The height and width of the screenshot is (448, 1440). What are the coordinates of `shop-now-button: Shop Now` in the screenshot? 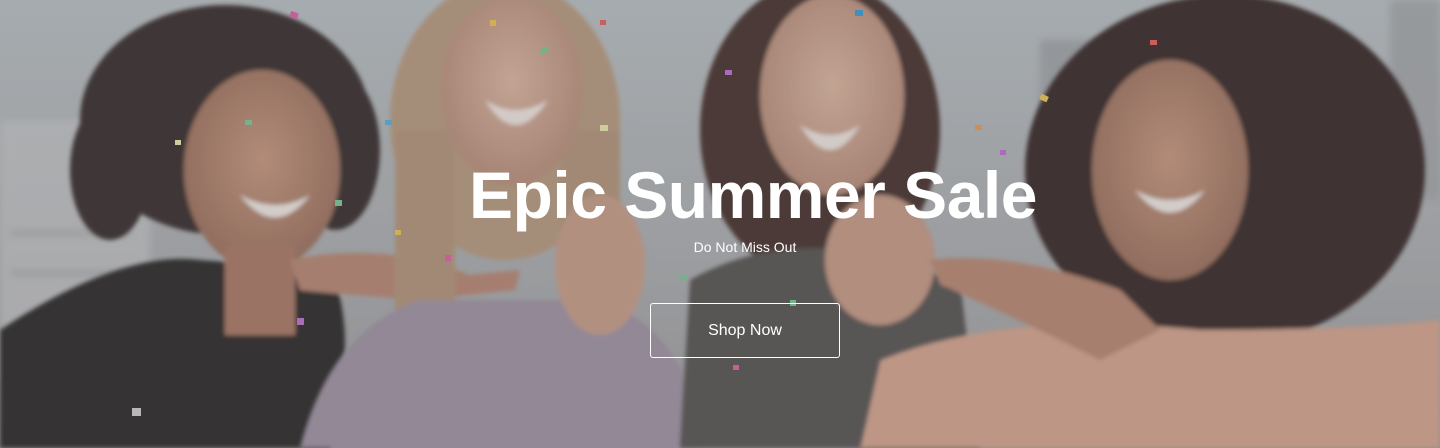 It's located at (745, 330).